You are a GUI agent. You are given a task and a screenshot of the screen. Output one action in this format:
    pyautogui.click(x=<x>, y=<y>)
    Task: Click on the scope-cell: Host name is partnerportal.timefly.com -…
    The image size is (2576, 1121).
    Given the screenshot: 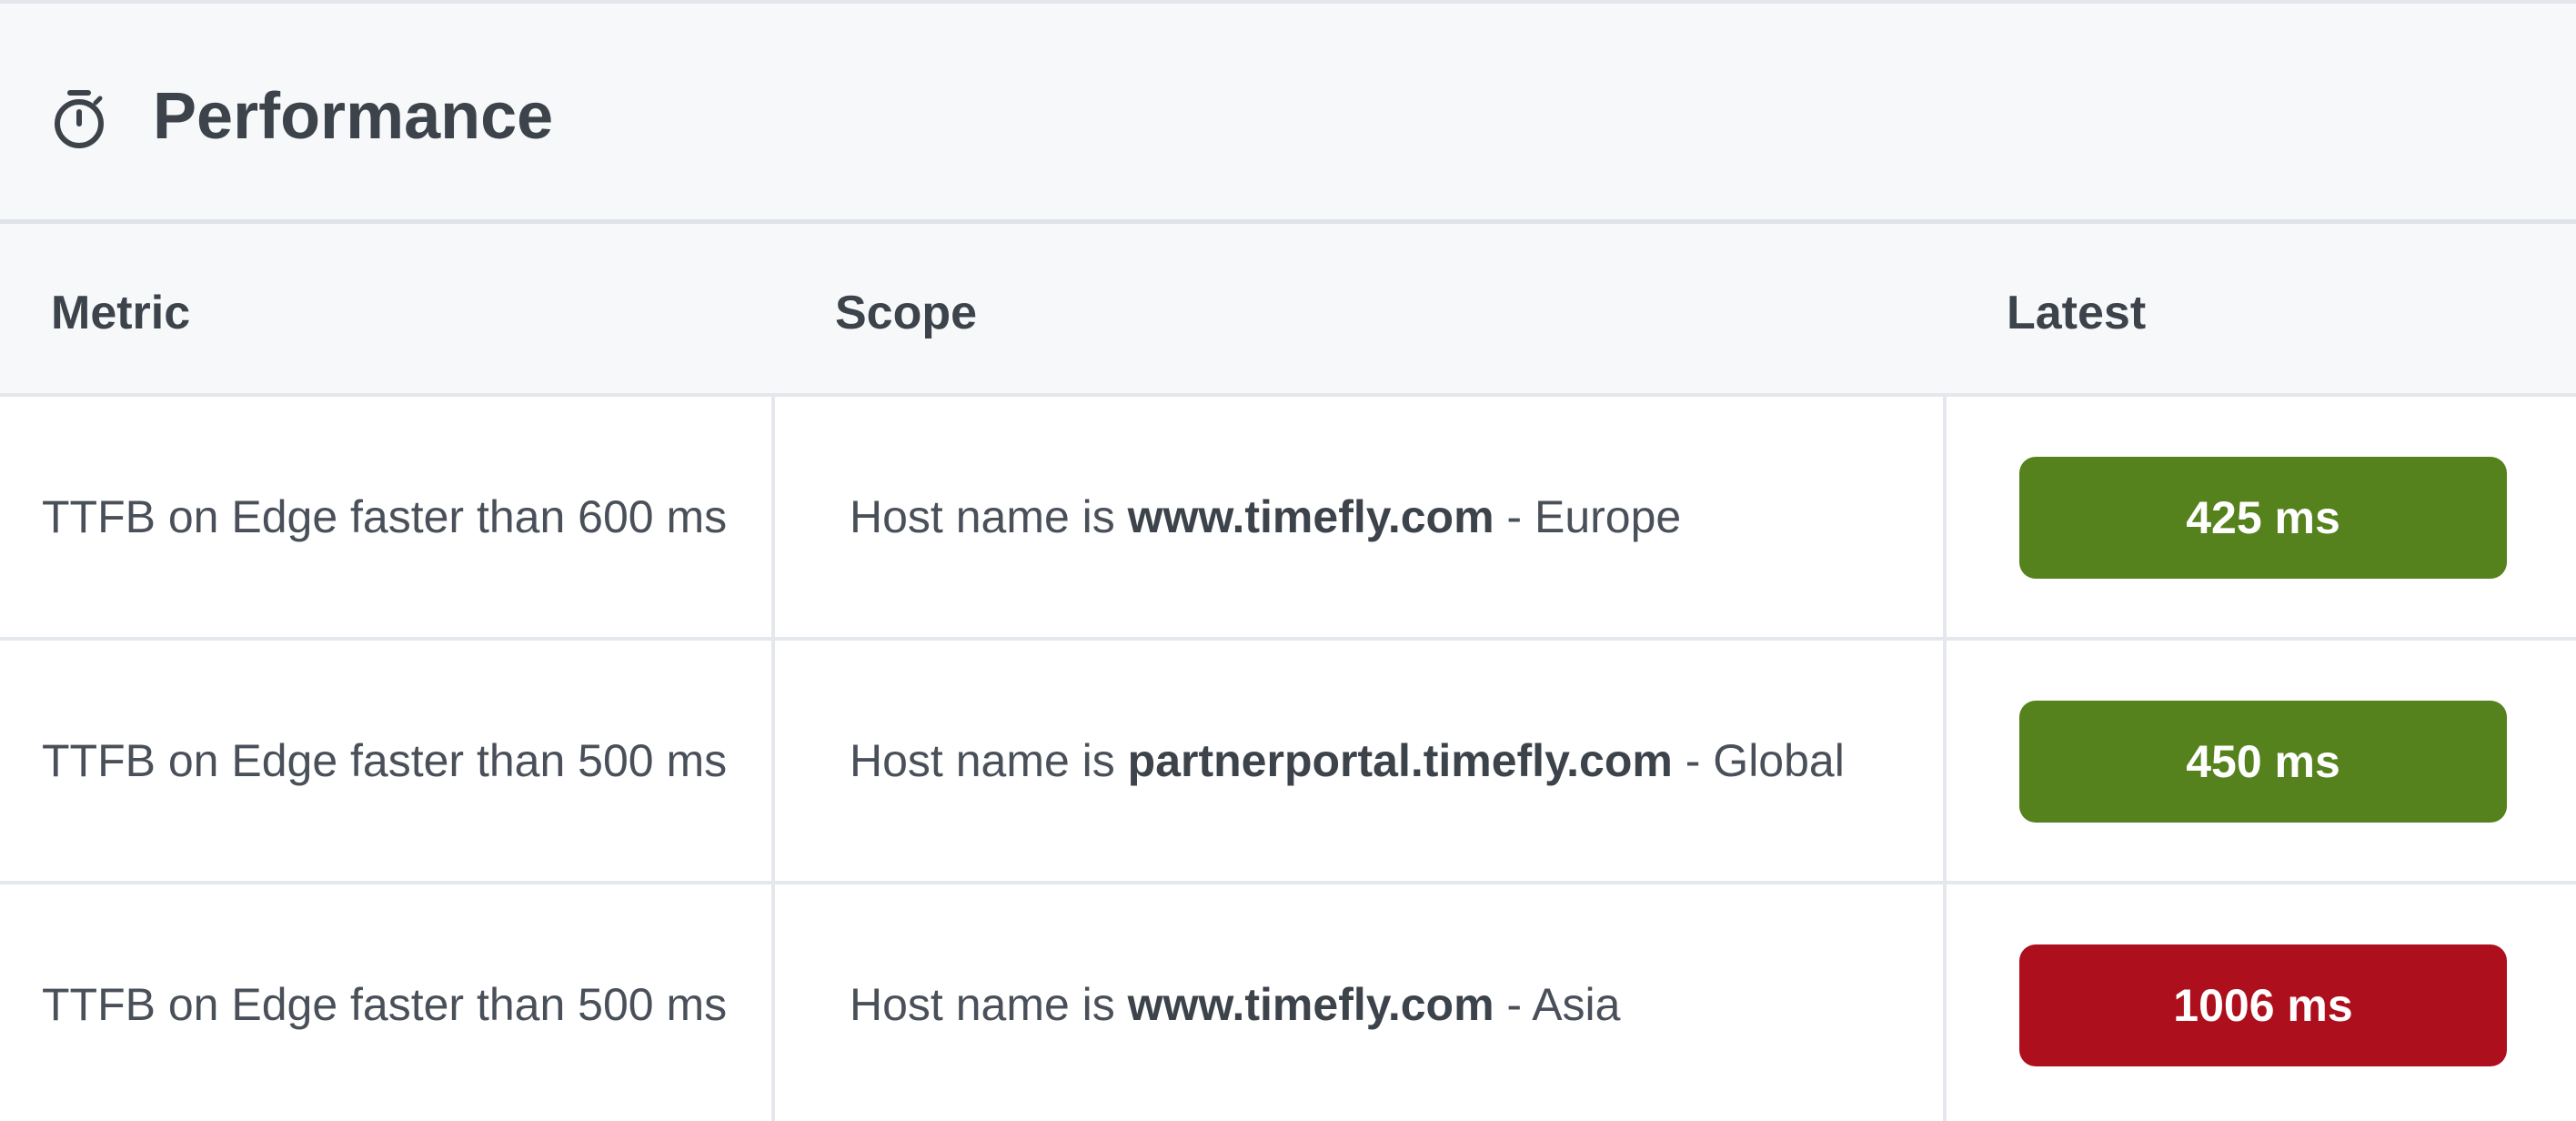 What is the action you would take?
    pyautogui.click(x=1347, y=761)
    